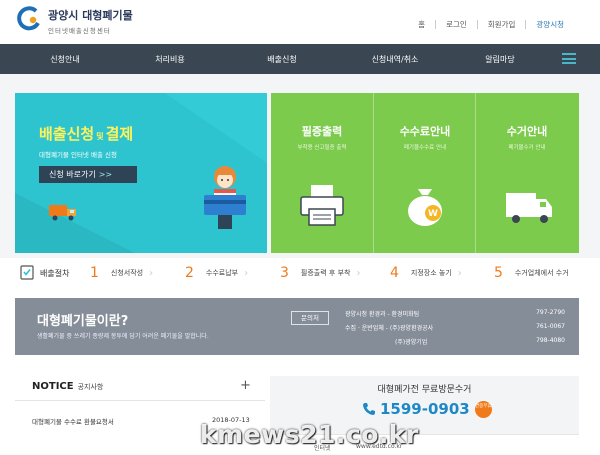 This screenshot has height=455, width=600. What do you see at coordinates (322, 205) in the screenshot?
I see `printer-icon` at bounding box center [322, 205].